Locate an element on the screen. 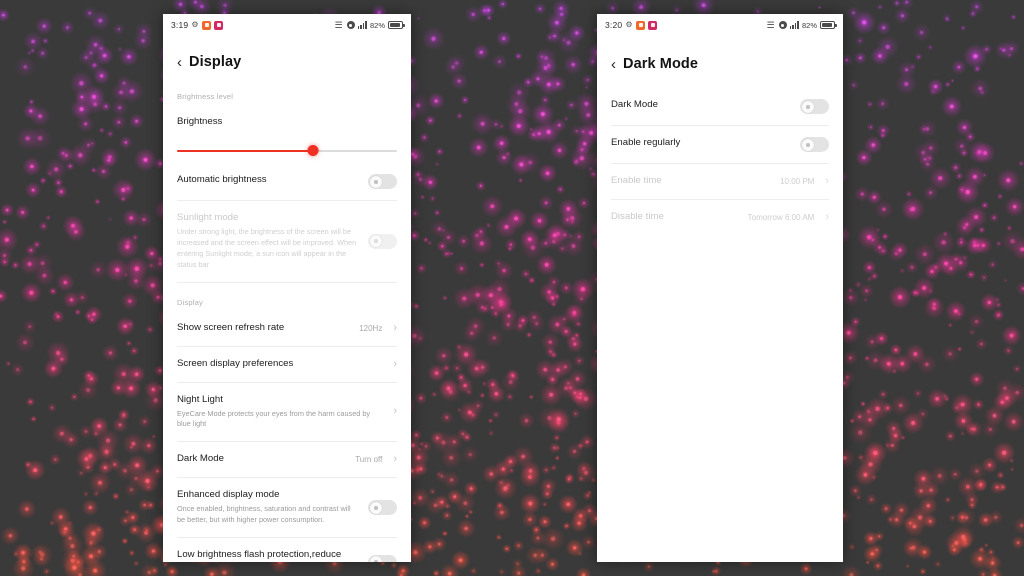  row-value-dark-mode: Turn off is located at coordinates (369, 460).